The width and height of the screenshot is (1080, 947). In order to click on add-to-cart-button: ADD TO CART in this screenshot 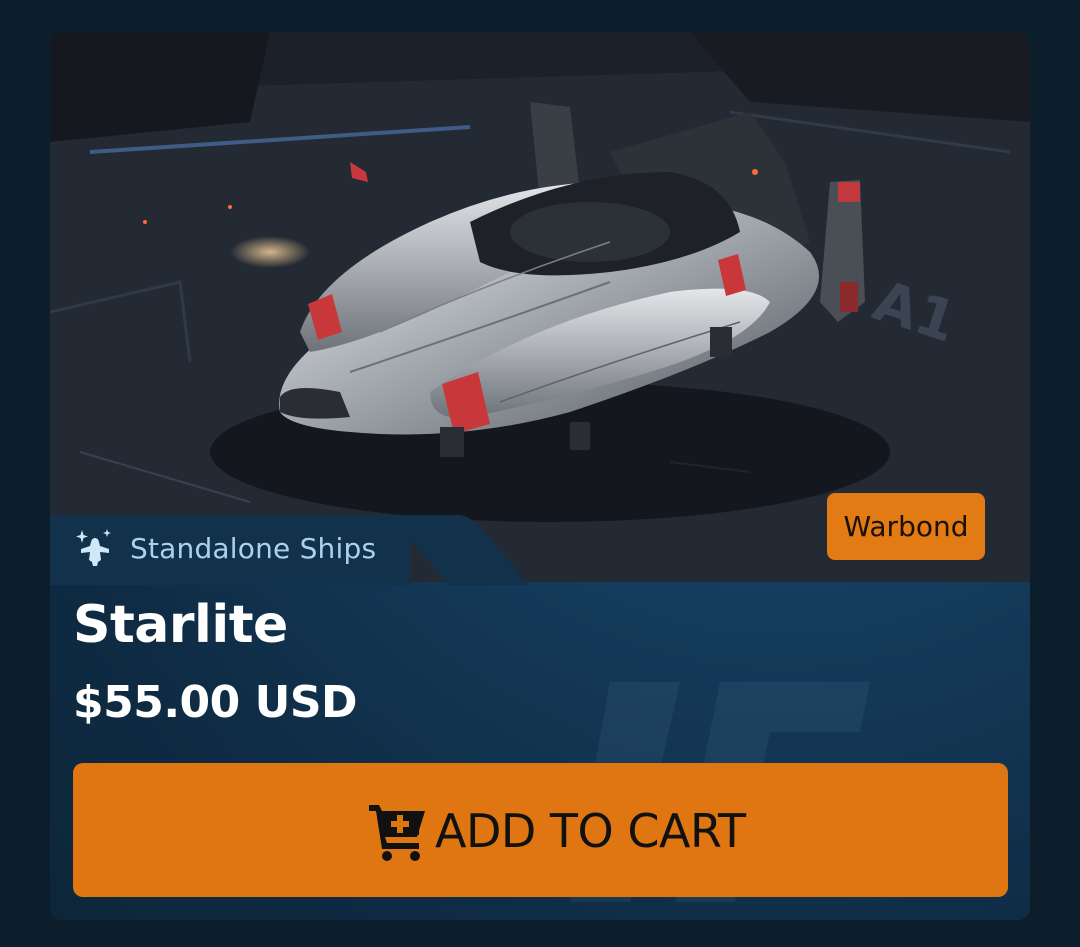, I will do `click(540, 830)`.